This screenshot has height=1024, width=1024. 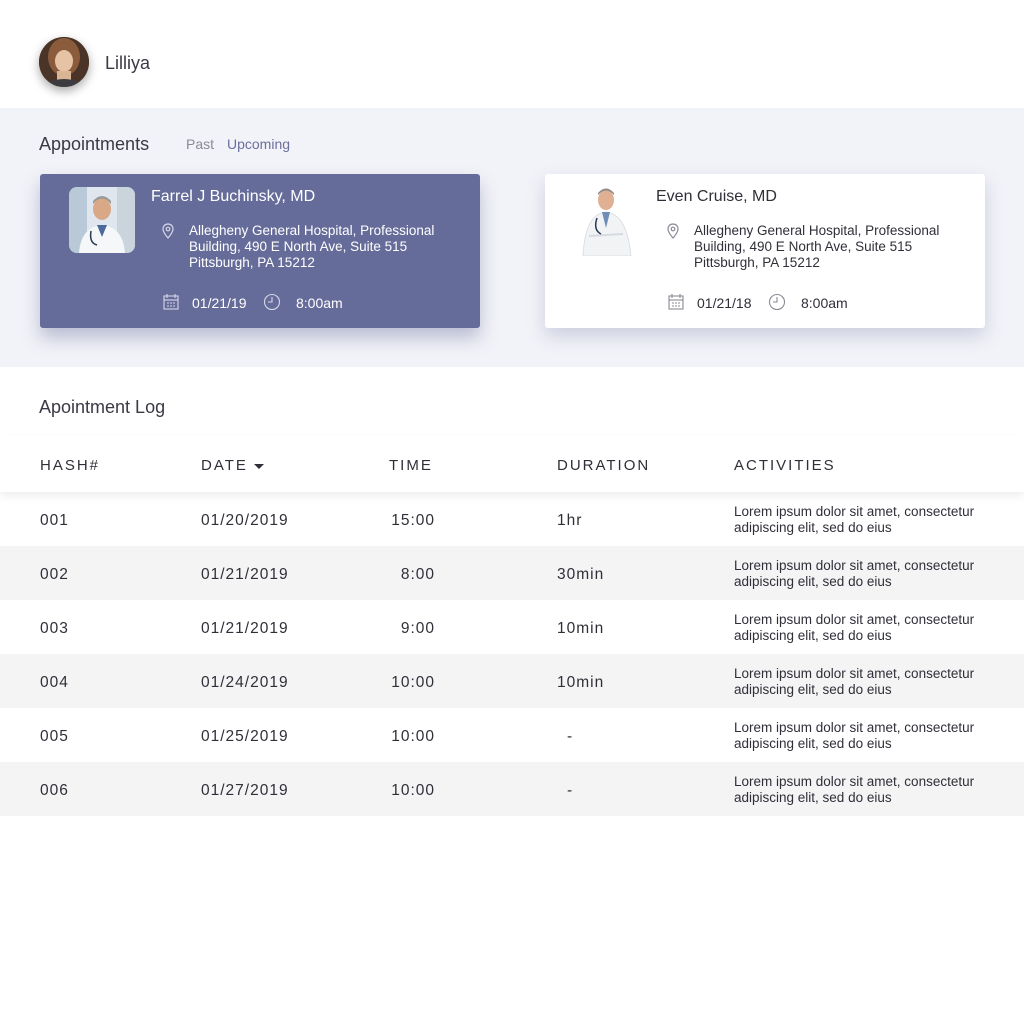 I want to click on column-header-duration: DURATION, so click(x=603, y=465).